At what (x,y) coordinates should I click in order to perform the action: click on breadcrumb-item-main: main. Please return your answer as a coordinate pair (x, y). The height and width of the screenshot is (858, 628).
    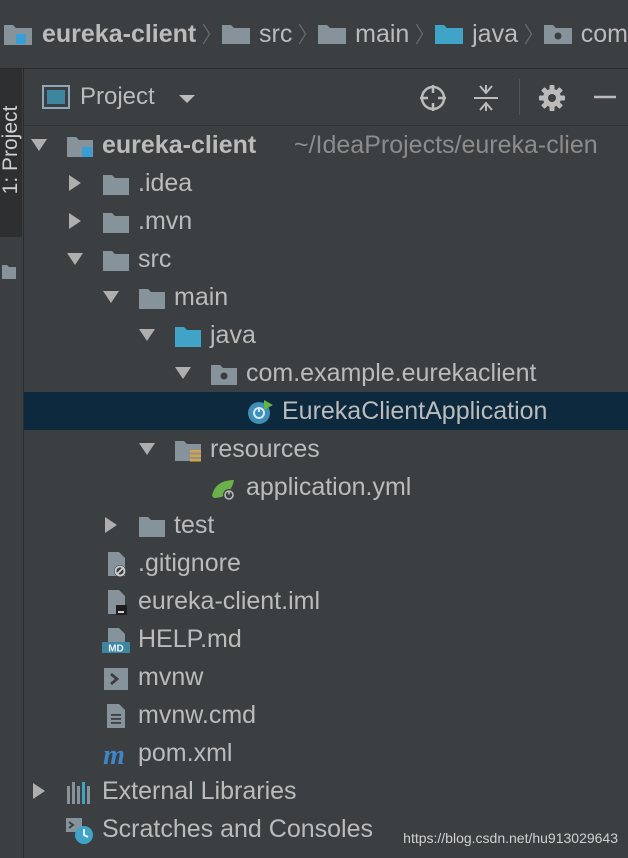
    Looking at the image, I should click on (361, 34).